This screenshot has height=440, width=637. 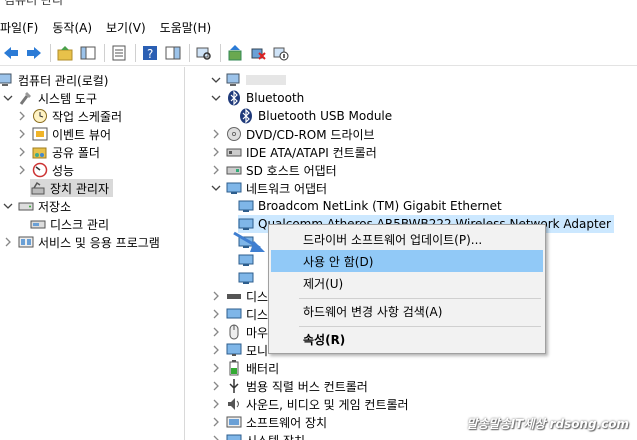 I want to click on tree-item-root: 컴퓨터 관리(로컬), so click(x=54, y=80).